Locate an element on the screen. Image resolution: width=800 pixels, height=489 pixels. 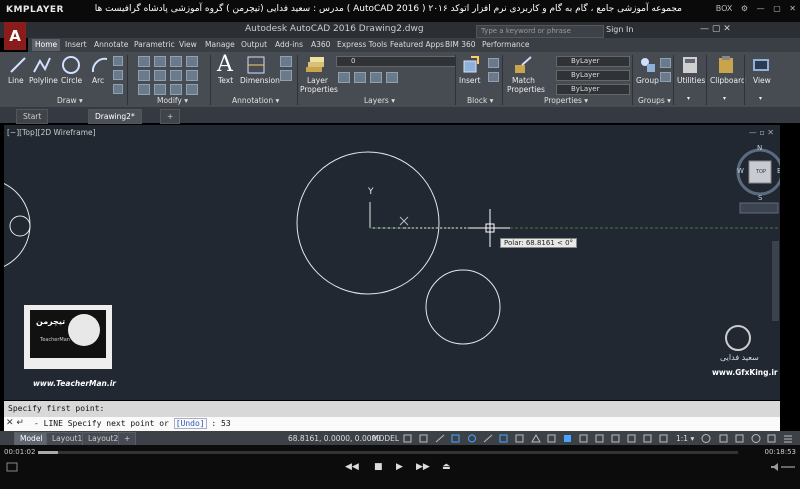
properties-panel-label: Properties ▾ is located at coordinates (566, 100).